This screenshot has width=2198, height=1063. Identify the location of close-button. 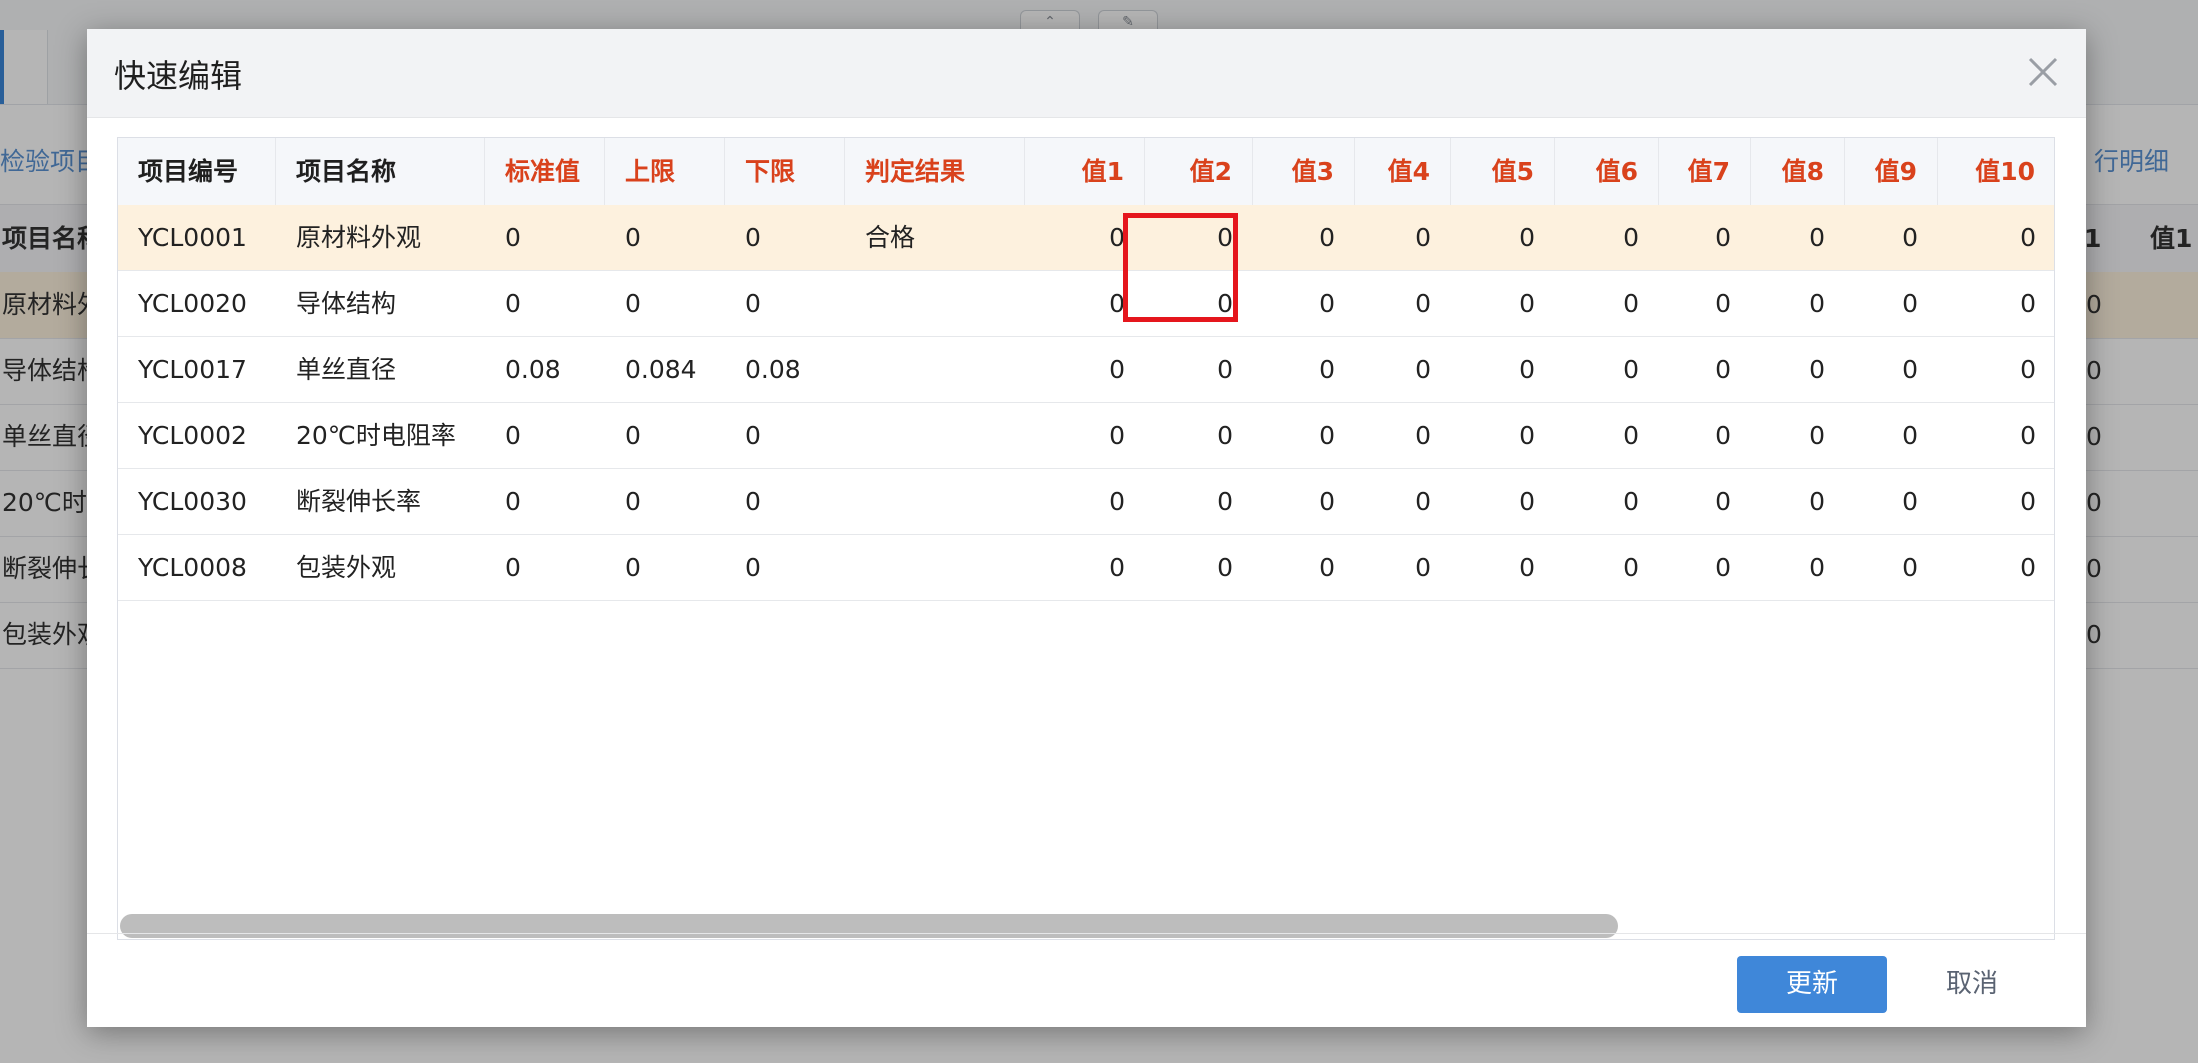
(2043, 72).